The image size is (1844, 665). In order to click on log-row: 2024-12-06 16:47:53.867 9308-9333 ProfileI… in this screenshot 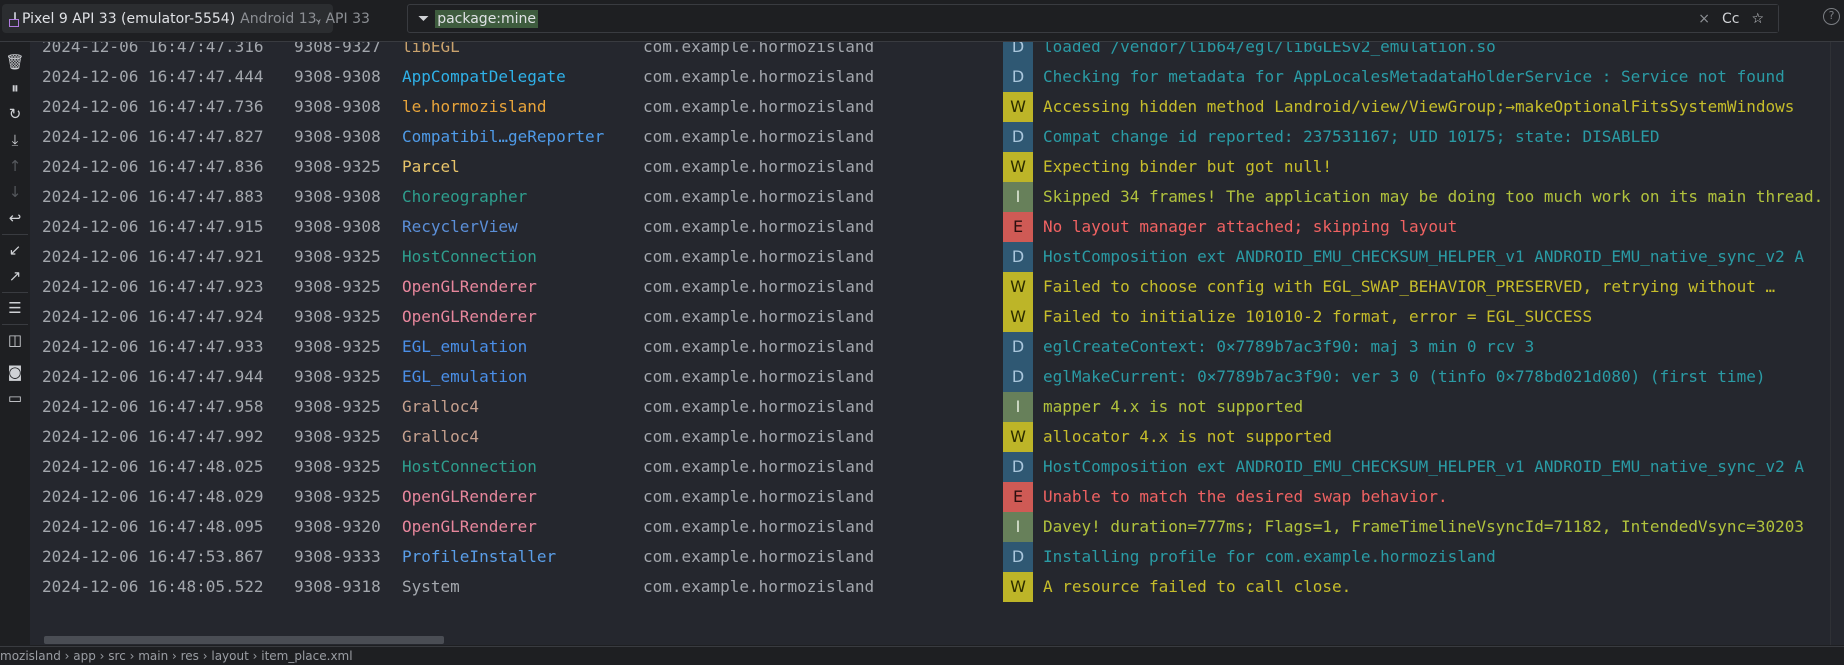, I will do `click(930, 557)`.